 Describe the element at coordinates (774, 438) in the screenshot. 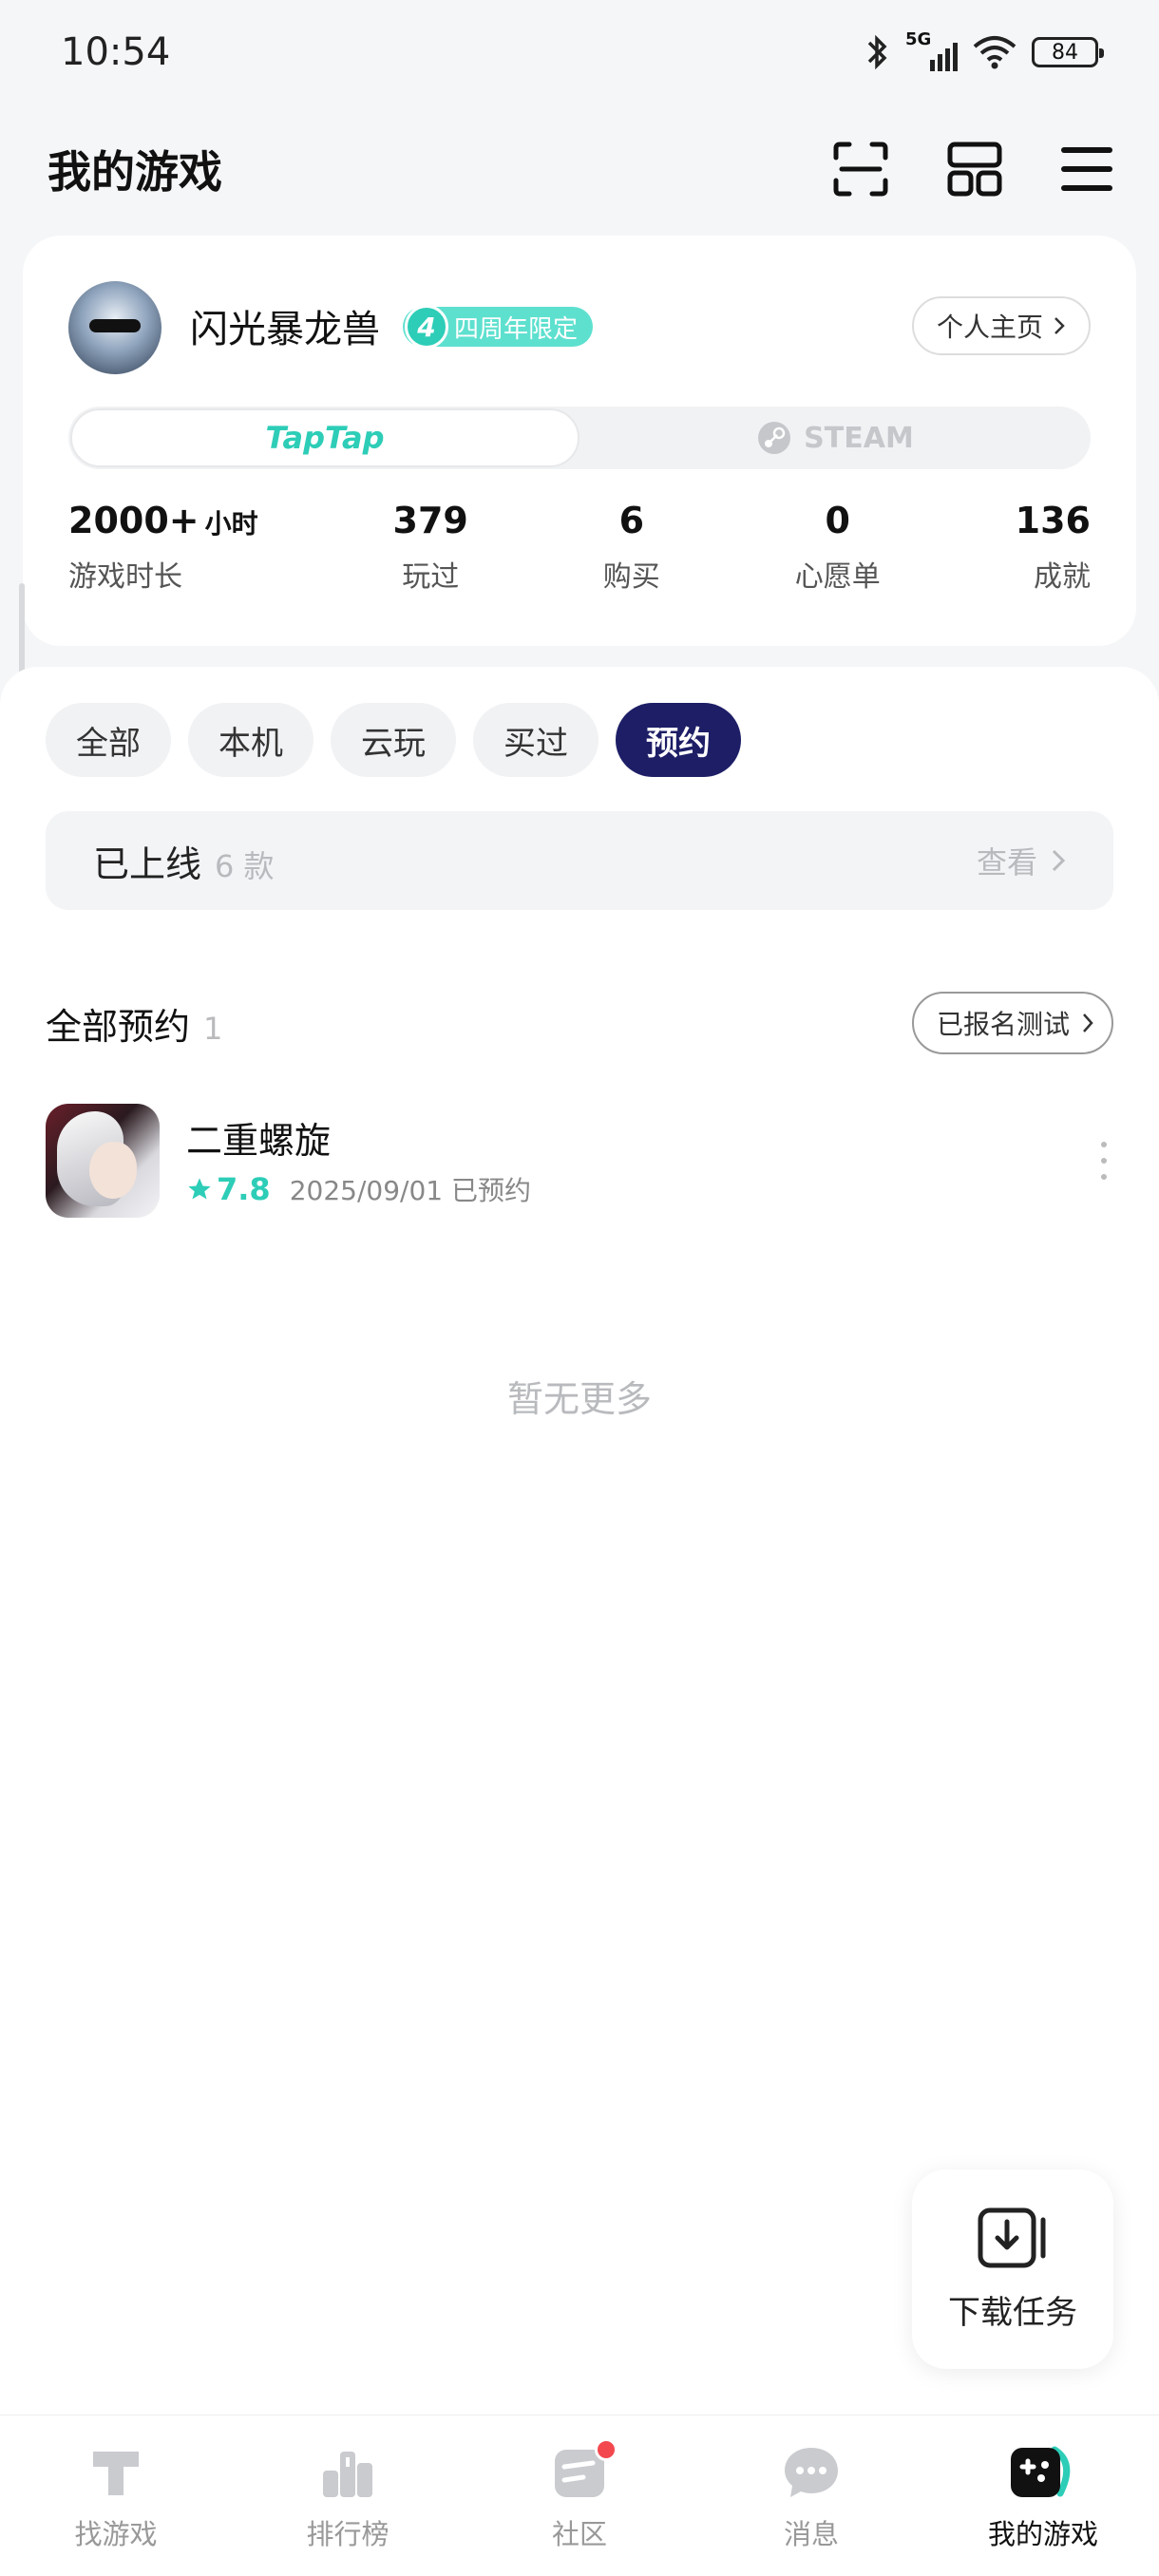

I see `steam-icon` at that location.